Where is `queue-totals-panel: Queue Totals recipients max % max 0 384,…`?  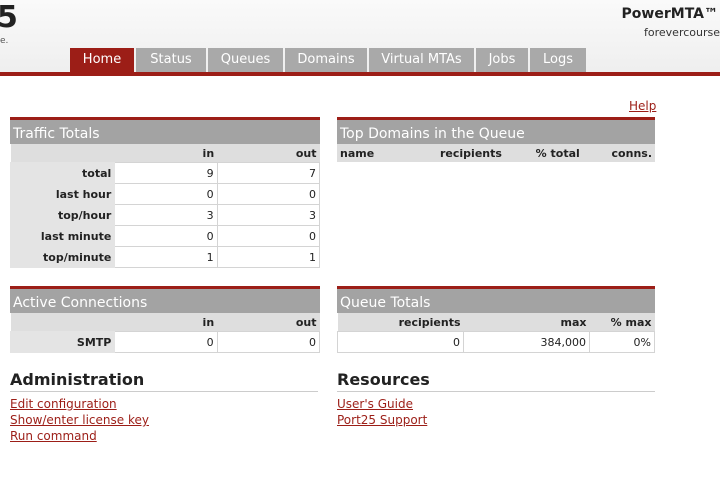
queue-totals-panel: Queue Totals recipients max % max 0 384,… is located at coordinates (496, 319).